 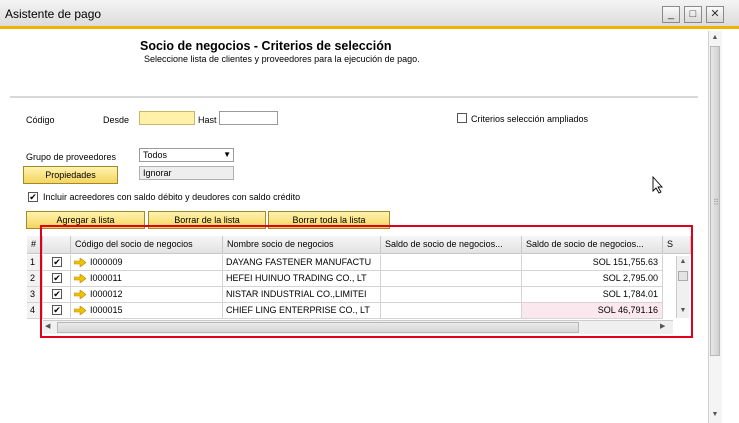 What do you see at coordinates (715, 14) in the screenshot?
I see `close-button: ✕` at bounding box center [715, 14].